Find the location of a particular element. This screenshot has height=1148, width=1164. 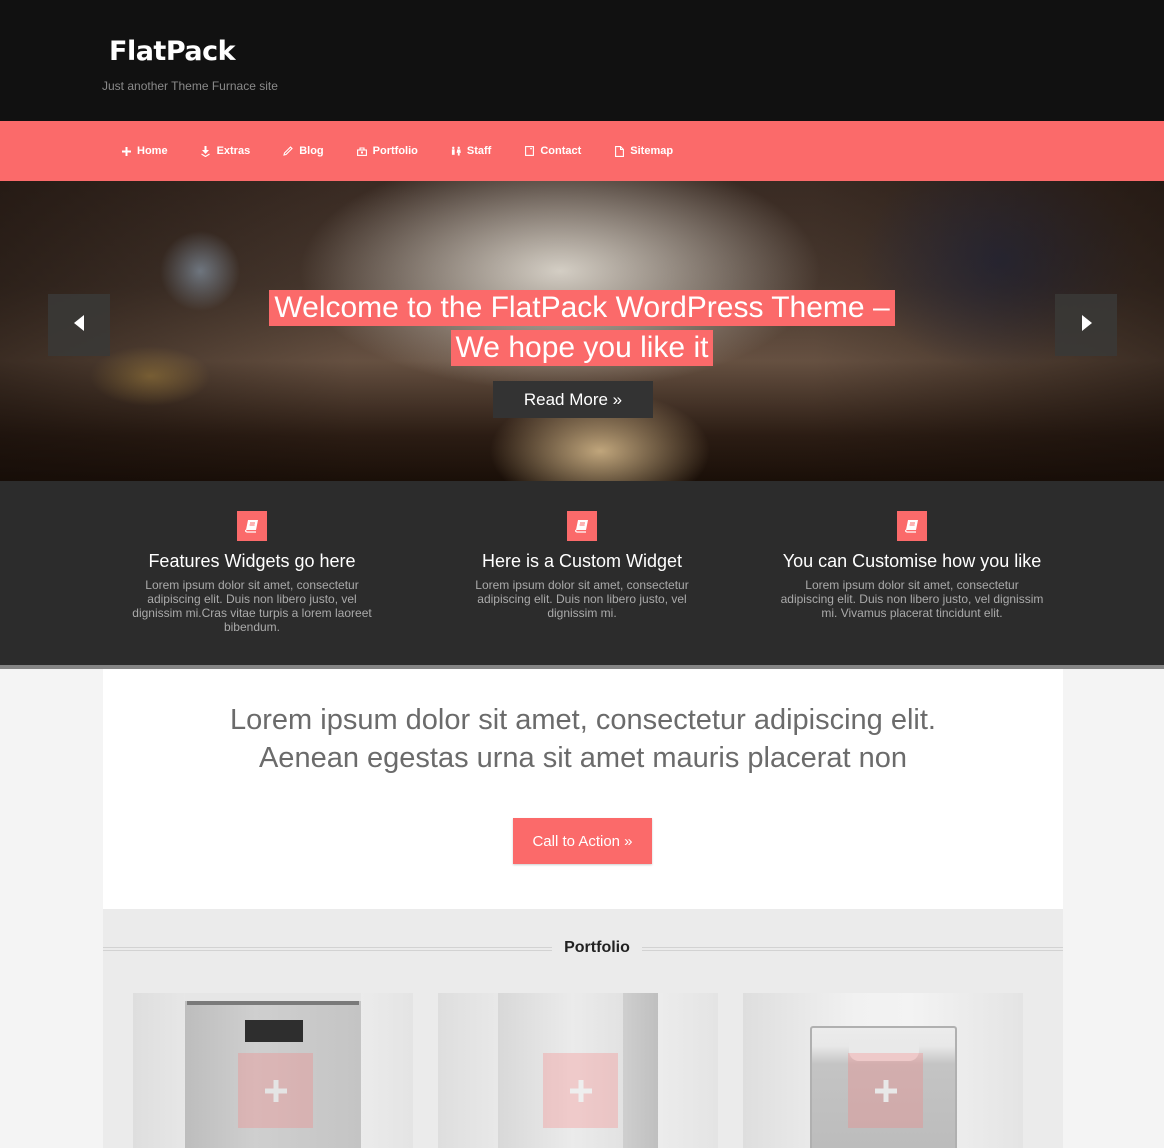

contact-card-icon is located at coordinates (529, 151).